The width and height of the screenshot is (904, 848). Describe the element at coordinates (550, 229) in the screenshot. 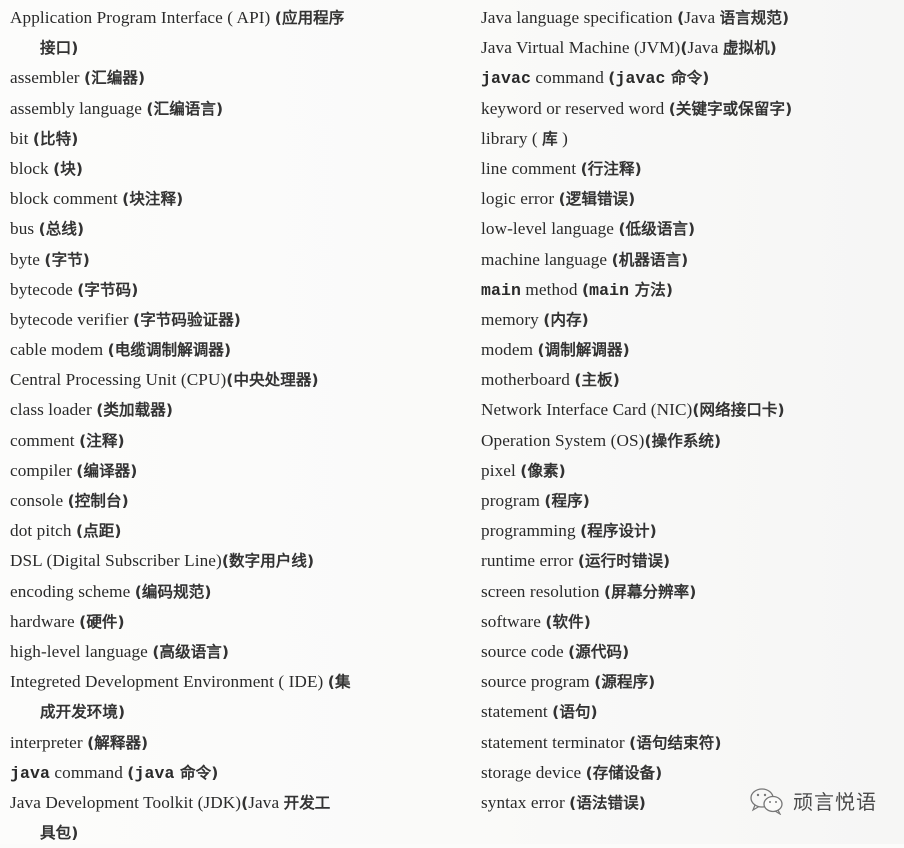

I see `term-english: low-level language` at that location.